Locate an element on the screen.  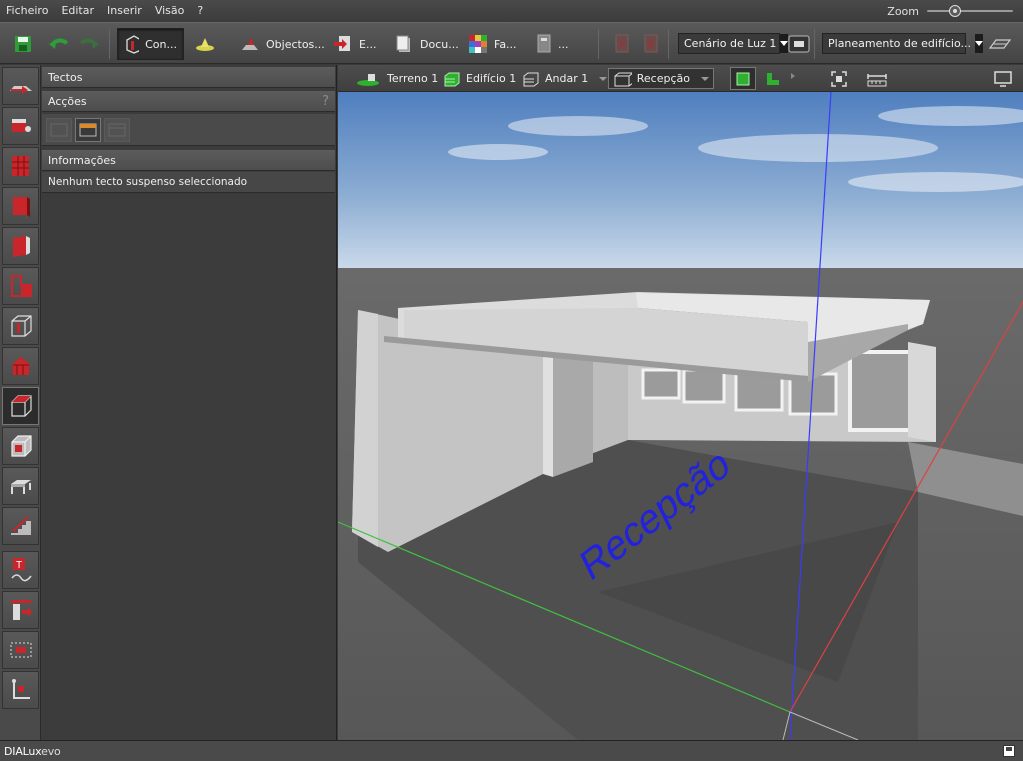
object-tool-button is located at coordinates (20, 126).